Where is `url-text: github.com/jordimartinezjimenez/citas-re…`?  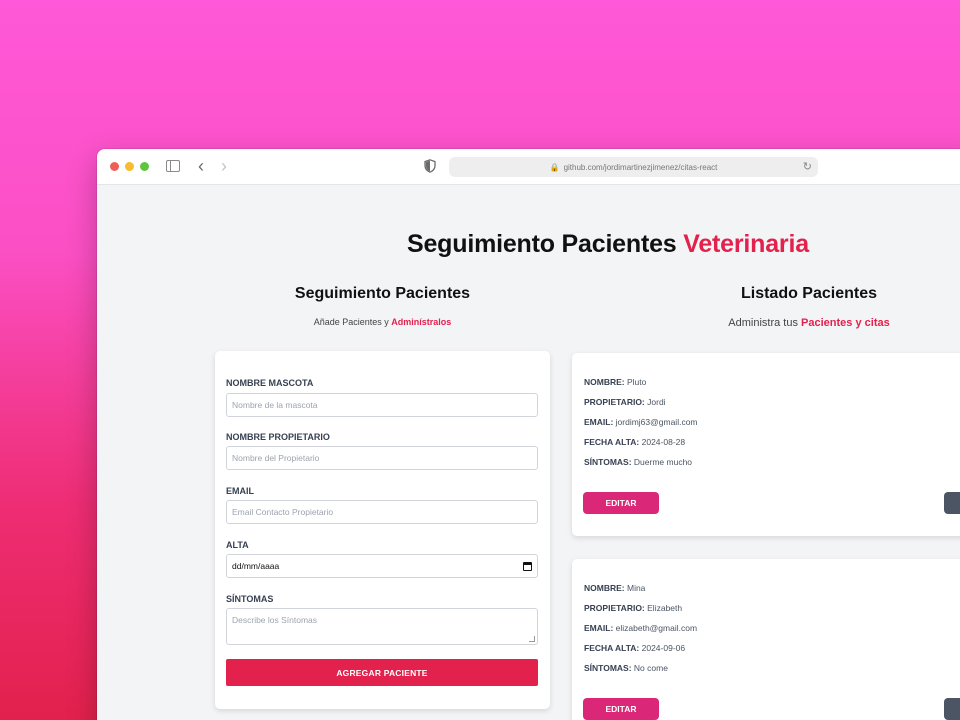 url-text: github.com/jordimartinezjimenez/citas-re… is located at coordinates (640, 167).